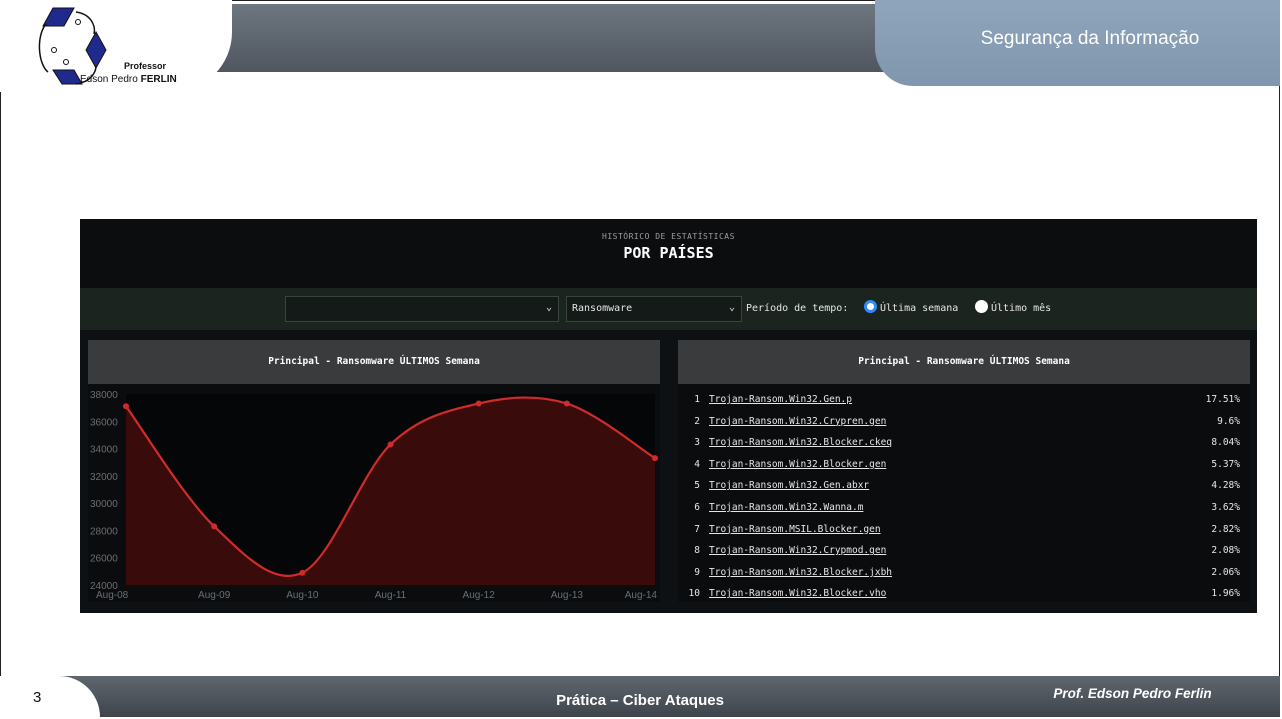 Image resolution: width=1282 pixels, height=719 pixels. What do you see at coordinates (697, 529) in the screenshot?
I see `list-item-rank: 7` at bounding box center [697, 529].